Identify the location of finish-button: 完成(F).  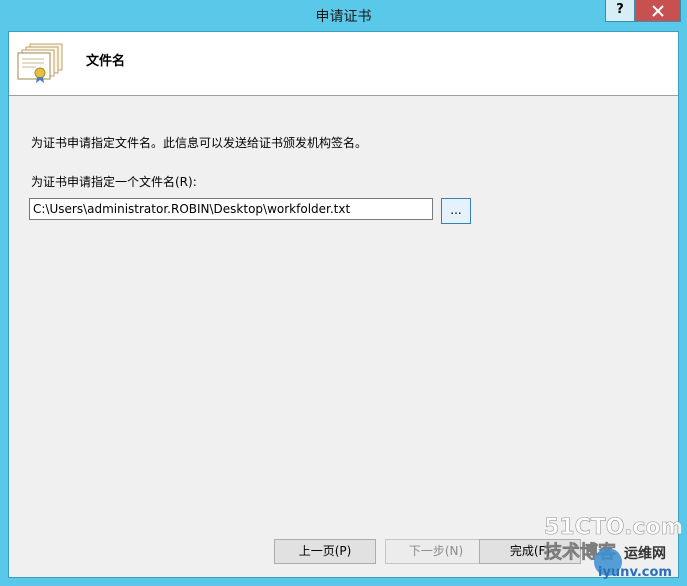
(530, 551).